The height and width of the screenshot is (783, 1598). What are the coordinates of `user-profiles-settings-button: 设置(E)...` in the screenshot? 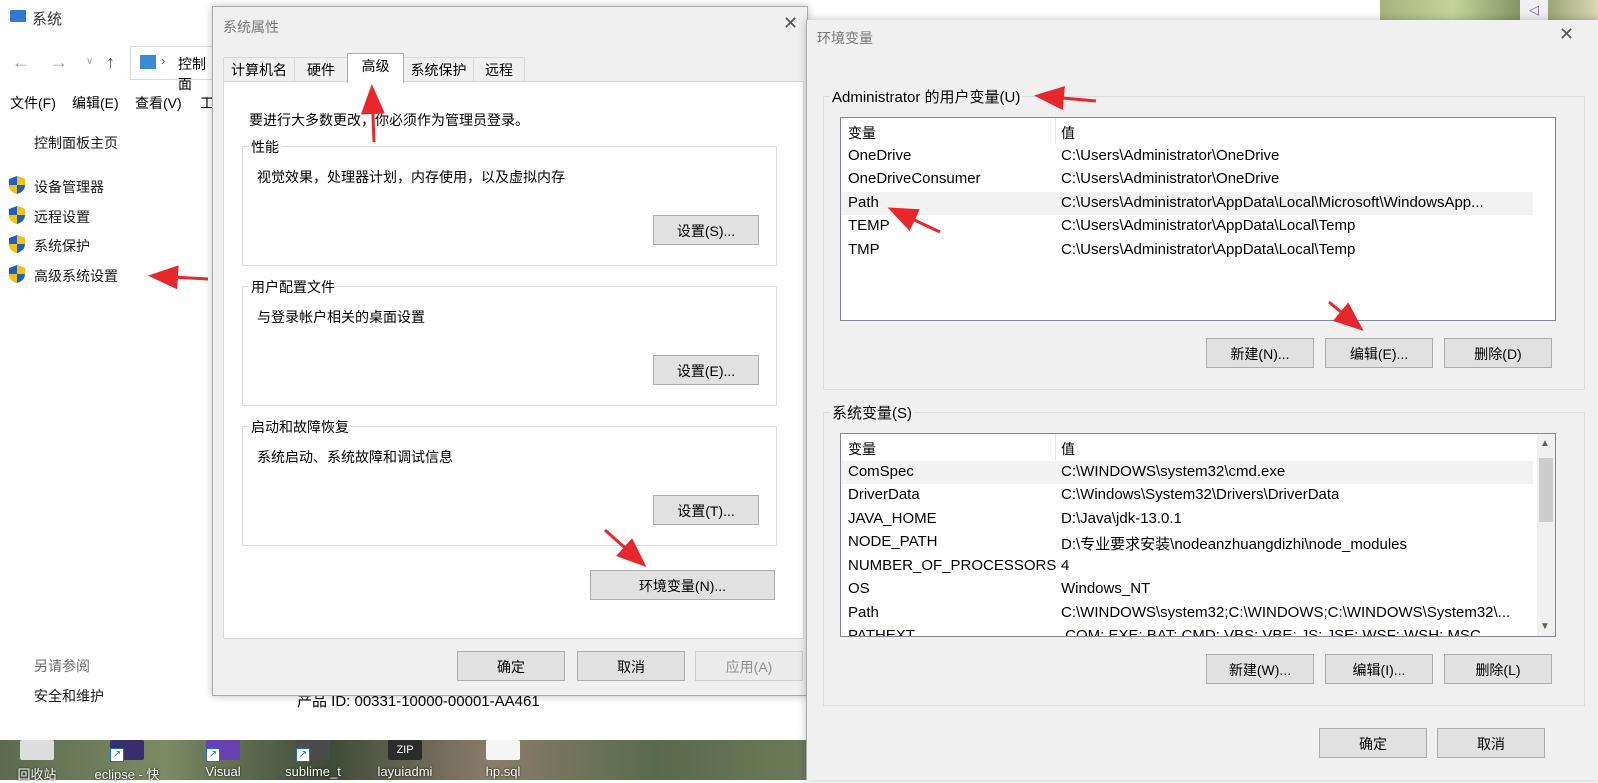 It's located at (706, 370).